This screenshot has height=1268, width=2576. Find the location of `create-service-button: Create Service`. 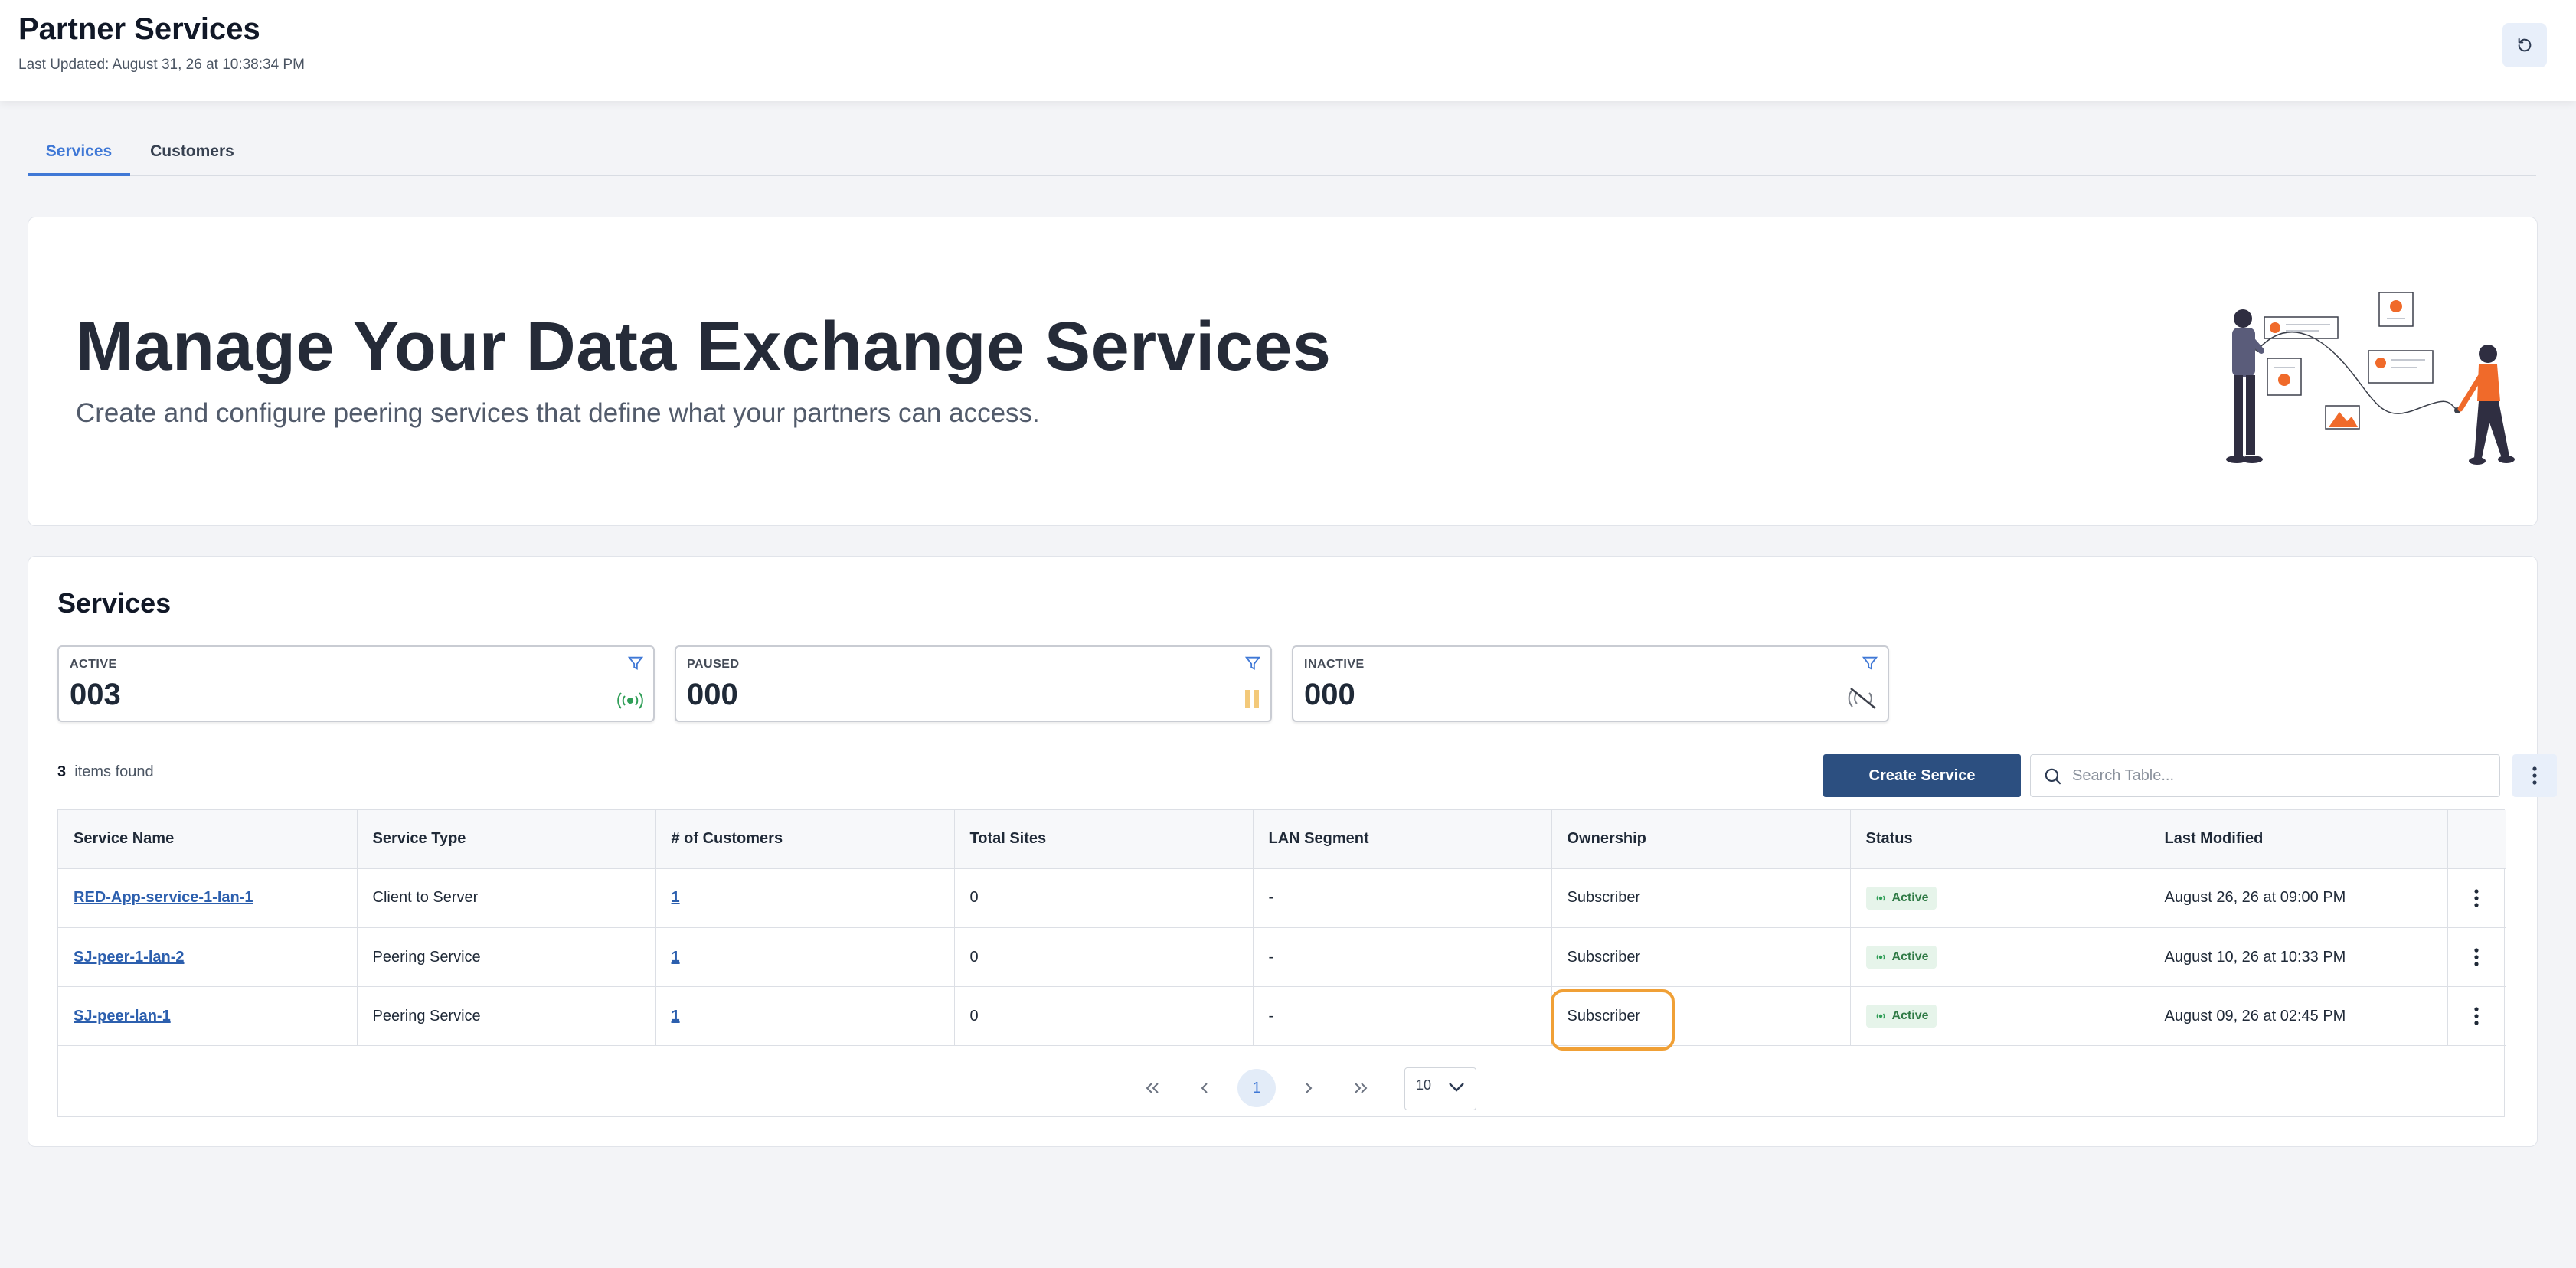

create-service-button: Create Service is located at coordinates (1922, 775).